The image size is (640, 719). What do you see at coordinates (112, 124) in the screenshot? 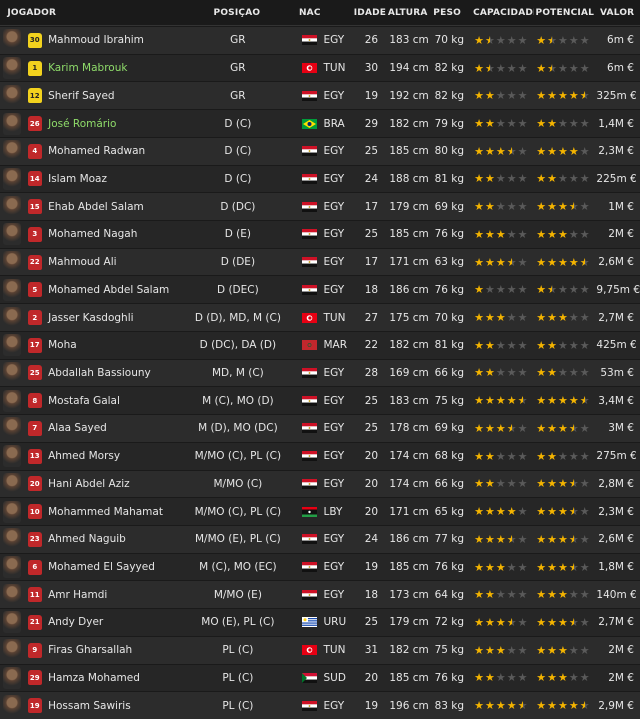
I see `player-name: José Romário` at bounding box center [112, 124].